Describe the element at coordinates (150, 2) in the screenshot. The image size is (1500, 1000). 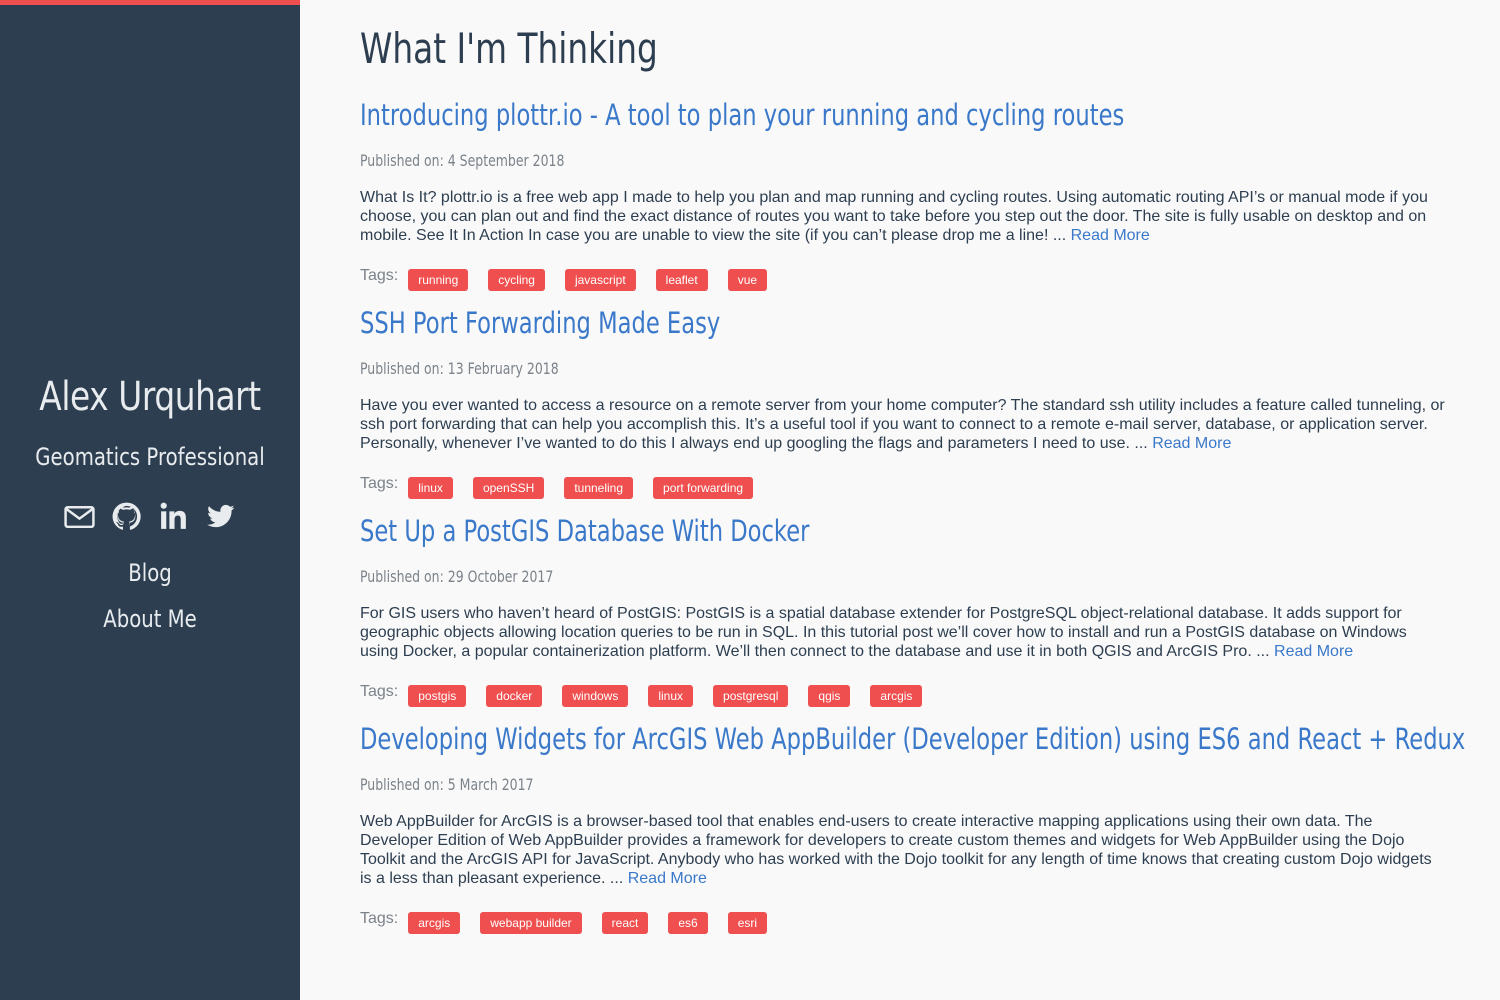
I see `sidebar-accent-bar` at that location.